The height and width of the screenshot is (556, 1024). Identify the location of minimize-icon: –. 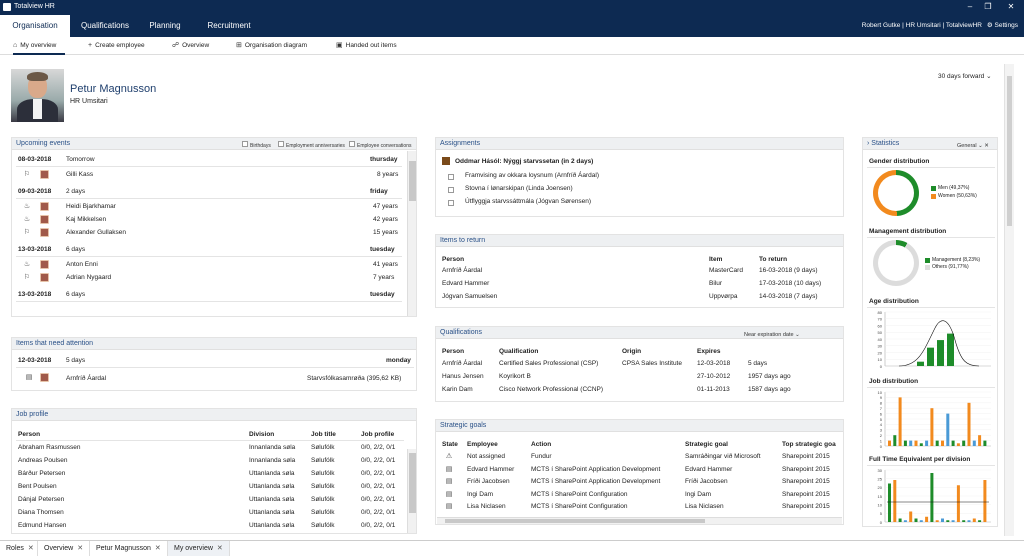
(970, 7).